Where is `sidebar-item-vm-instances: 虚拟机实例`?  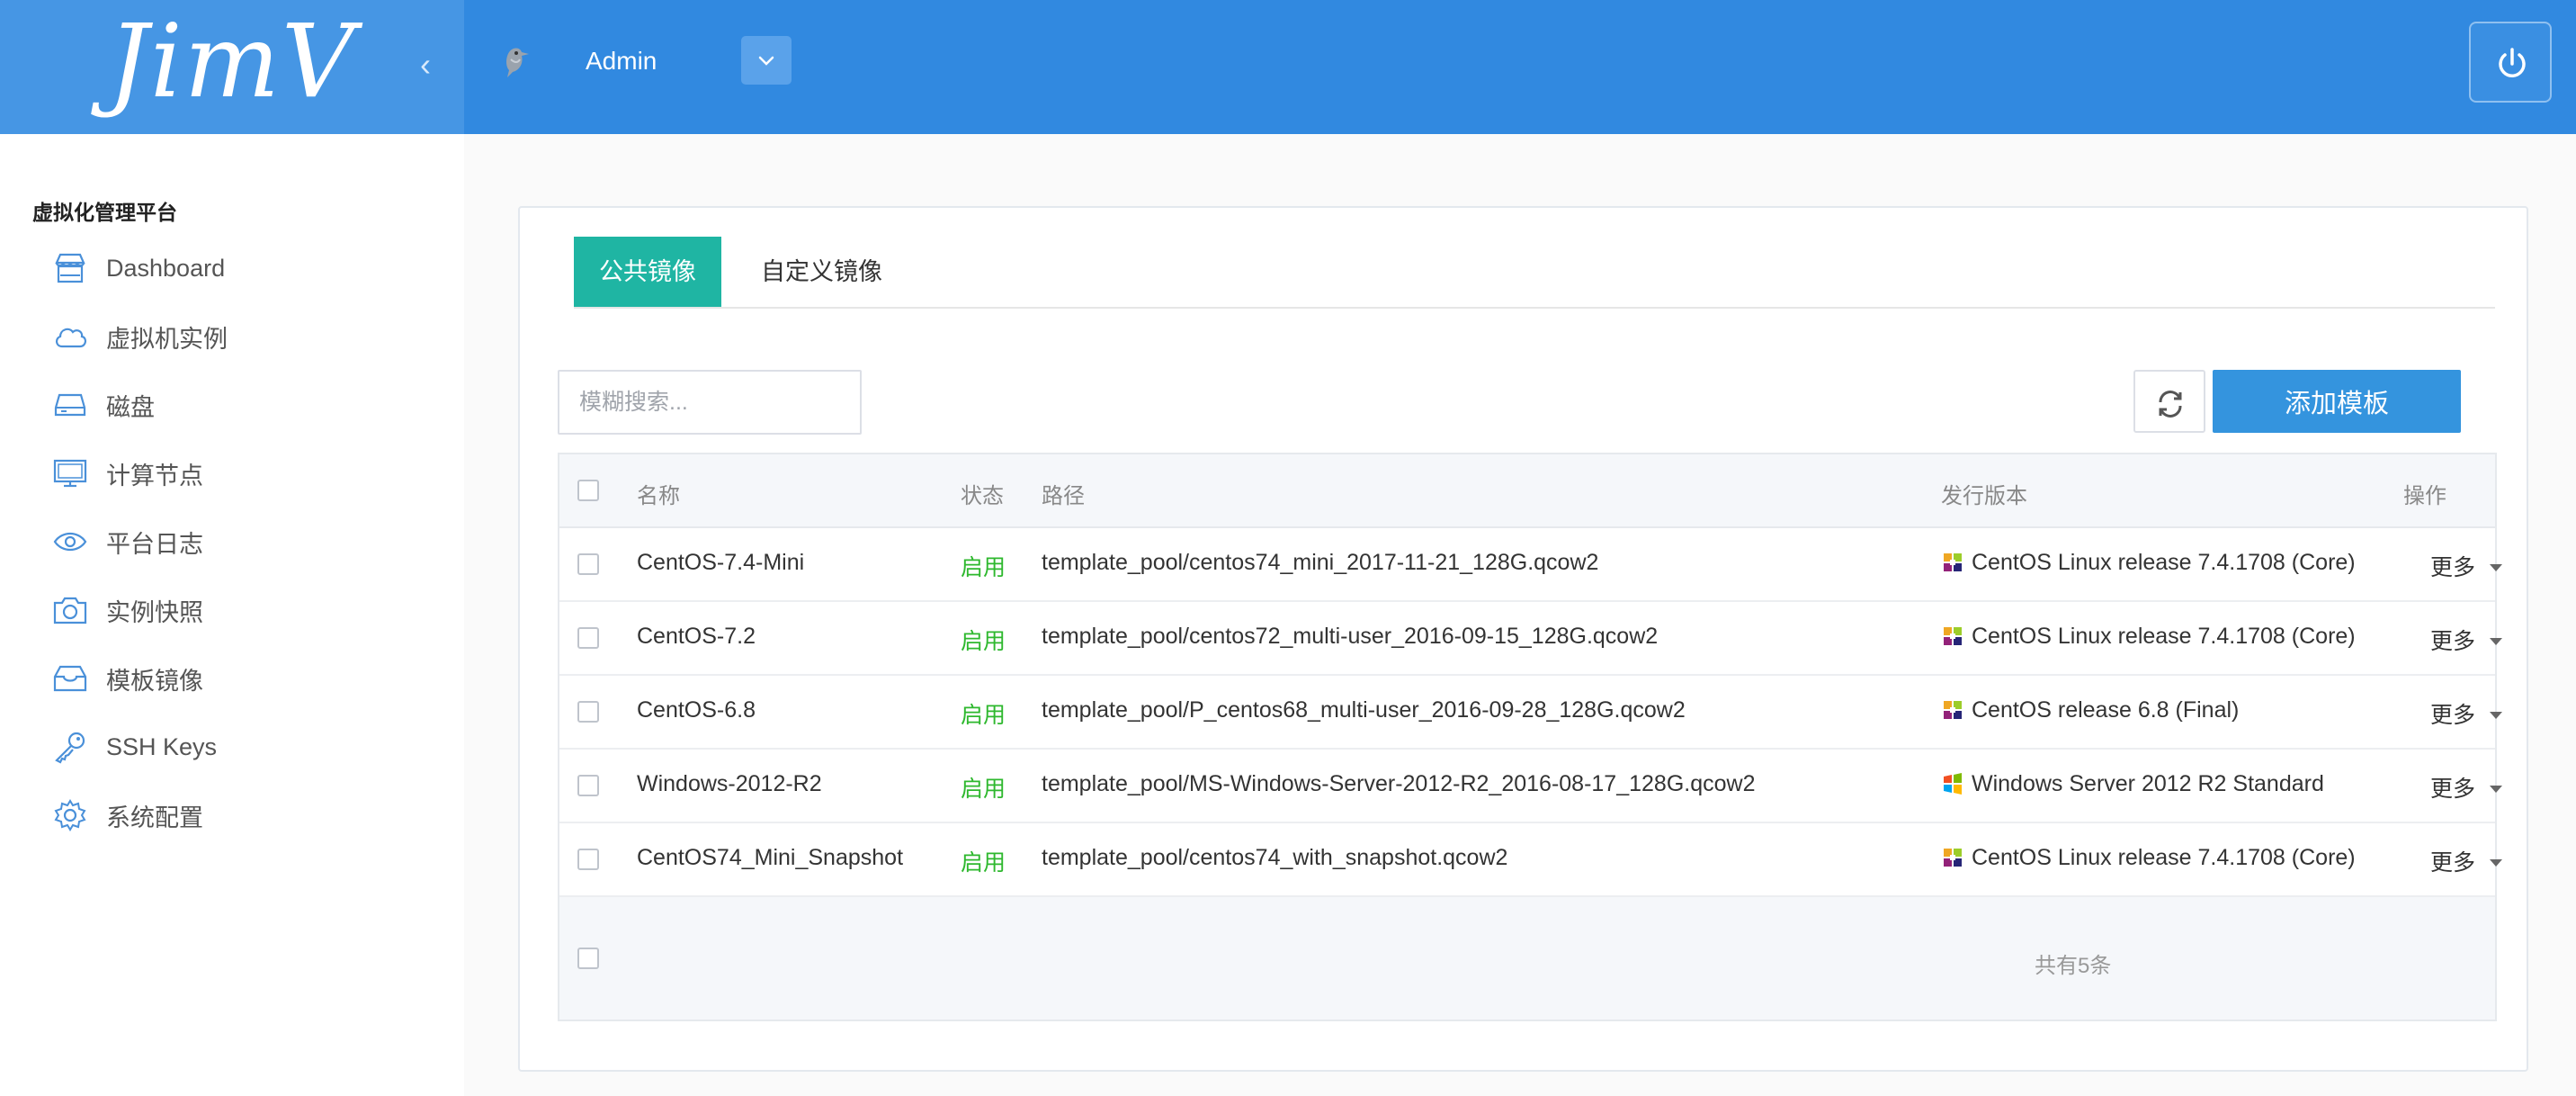
sidebar-item-vm-instances: 虚拟机实例 is located at coordinates (245, 336).